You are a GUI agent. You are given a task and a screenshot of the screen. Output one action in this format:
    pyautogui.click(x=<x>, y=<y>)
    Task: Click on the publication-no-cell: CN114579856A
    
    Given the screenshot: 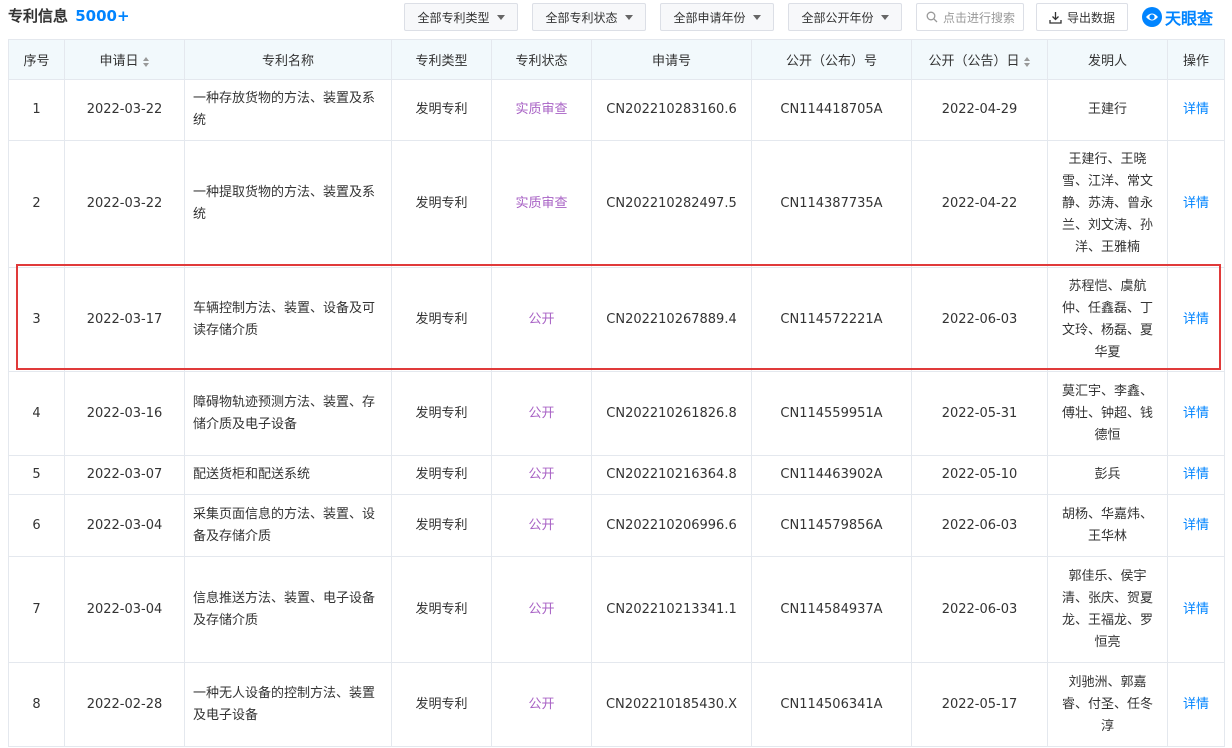 What is the action you would take?
    pyautogui.click(x=831, y=525)
    